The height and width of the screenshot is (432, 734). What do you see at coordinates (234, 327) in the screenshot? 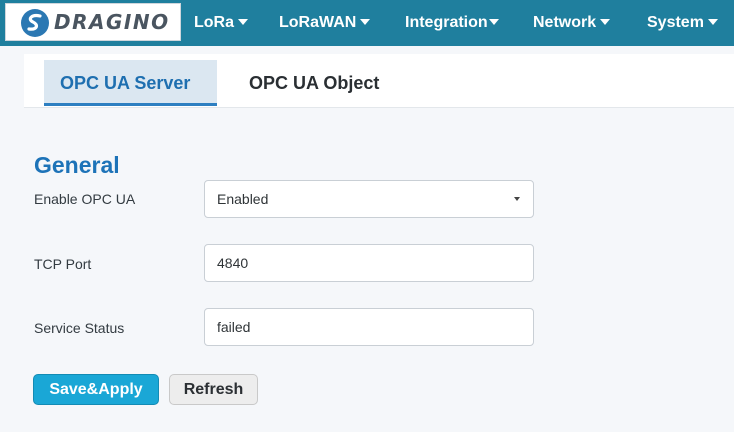
I see `service-status-value: failed` at bounding box center [234, 327].